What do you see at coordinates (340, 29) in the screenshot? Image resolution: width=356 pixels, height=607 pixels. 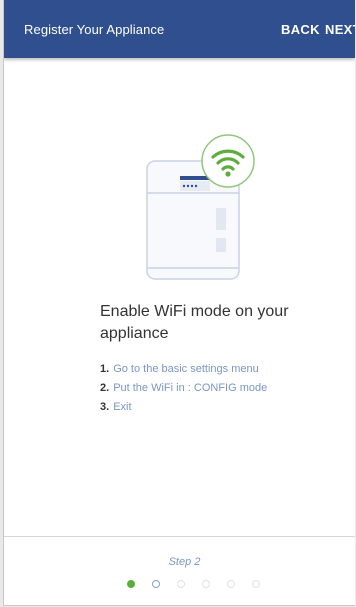 I see `next-button: NEXT` at bounding box center [340, 29].